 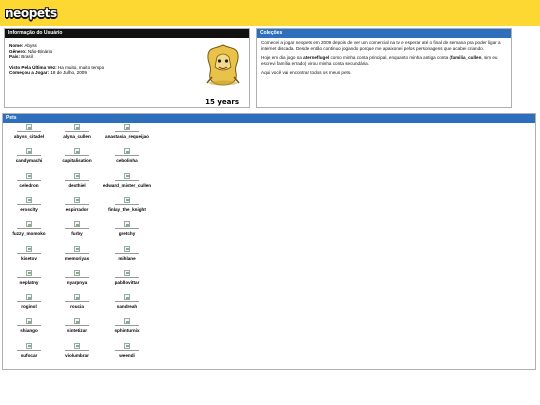 What do you see at coordinates (127, 33) in the screenshot?
I see `user-info-title: Informação do Usuário` at bounding box center [127, 33].